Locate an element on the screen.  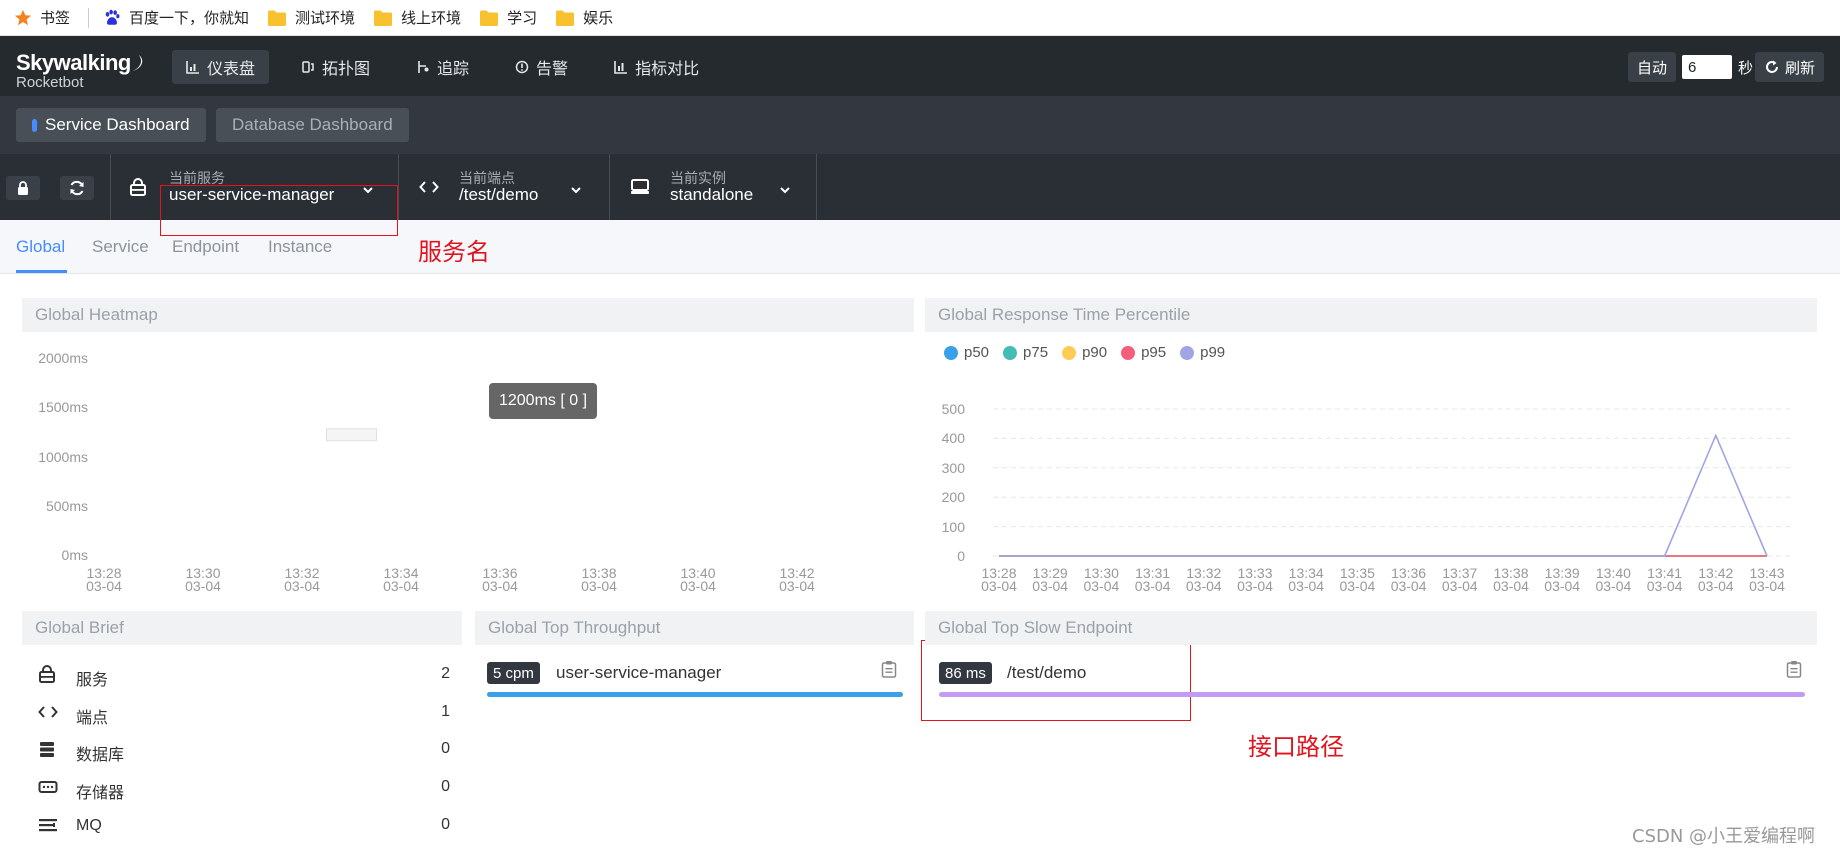
brief-row-cache: 存储器 0 is located at coordinates (245, 789).